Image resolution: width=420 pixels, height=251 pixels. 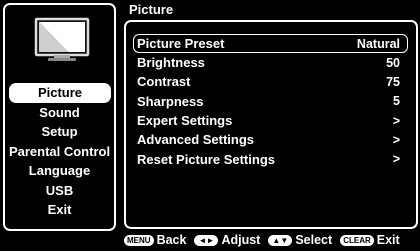 I want to click on sidebar-item-language: Language, so click(x=59, y=171).